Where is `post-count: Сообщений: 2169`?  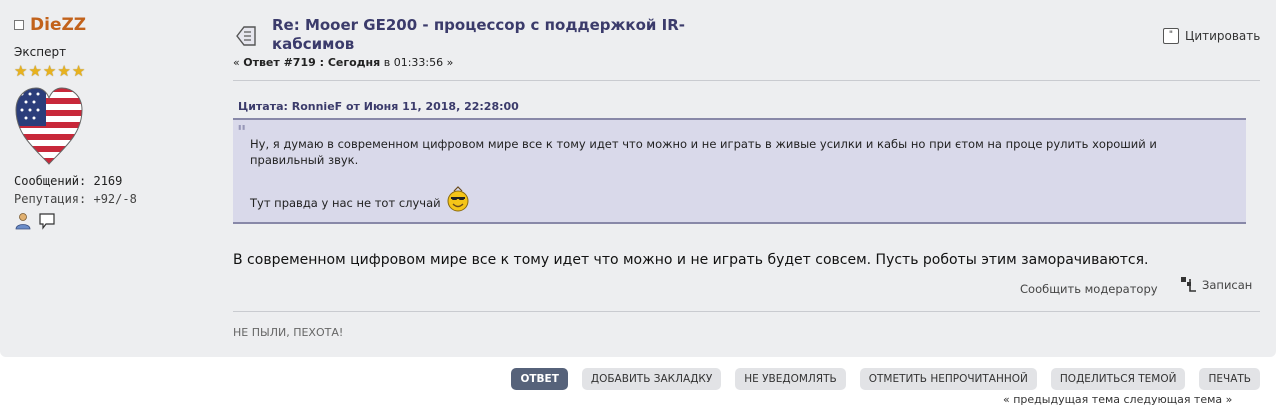 post-count: Сообщений: 2169 is located at coordinates (68, 181).